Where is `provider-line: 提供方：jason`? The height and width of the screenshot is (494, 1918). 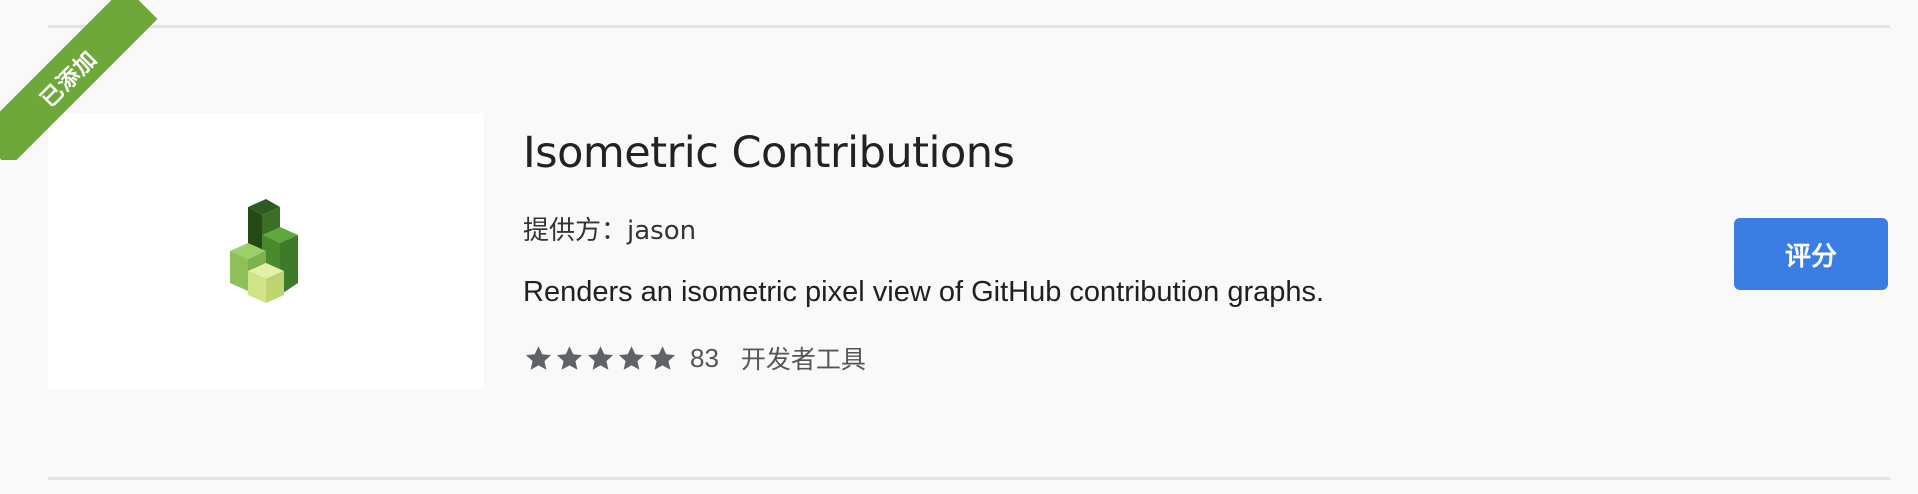
provider-line: 提供方：jason is located at coordinates (609, 228).